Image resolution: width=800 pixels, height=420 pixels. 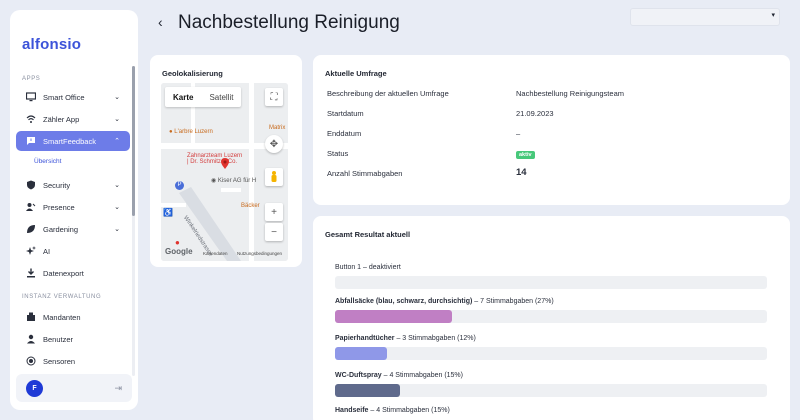 I want to click on shield-icon, so click(x=31, y=185).